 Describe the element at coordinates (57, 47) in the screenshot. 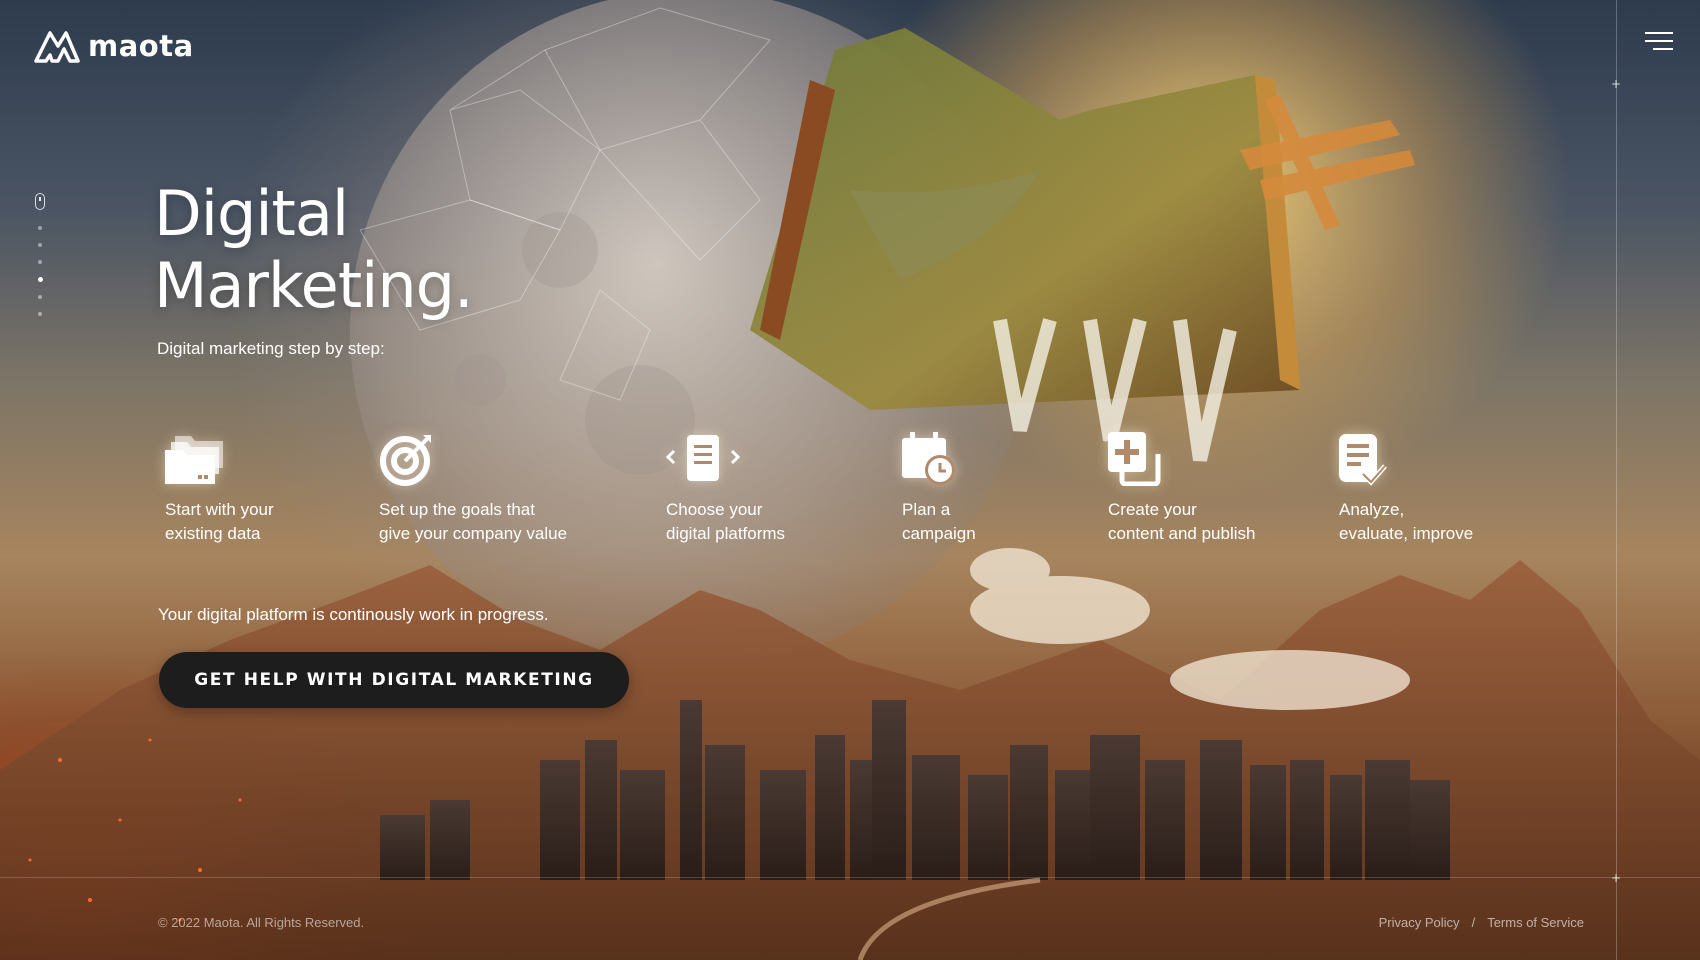

I see `maota-logo-icon` at that location.